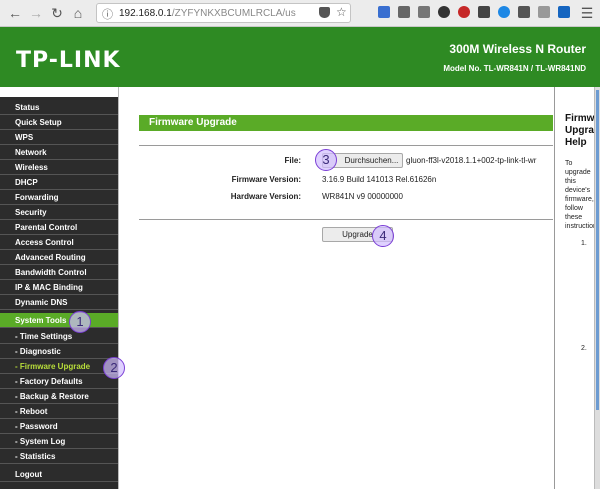 Image resolution: width=600 pixels, height=489 pixels. What do you see at coordinates (362, 196) in the screenshot?
I see `hardware-version-value: WR841N v9 00000000` at bounding box center [362, 196].